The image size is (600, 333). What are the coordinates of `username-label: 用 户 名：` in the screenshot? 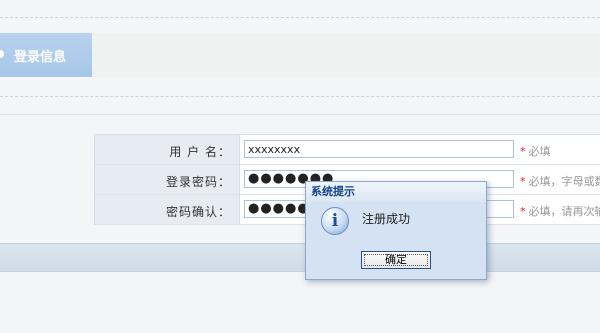 It's located at (200, 152).